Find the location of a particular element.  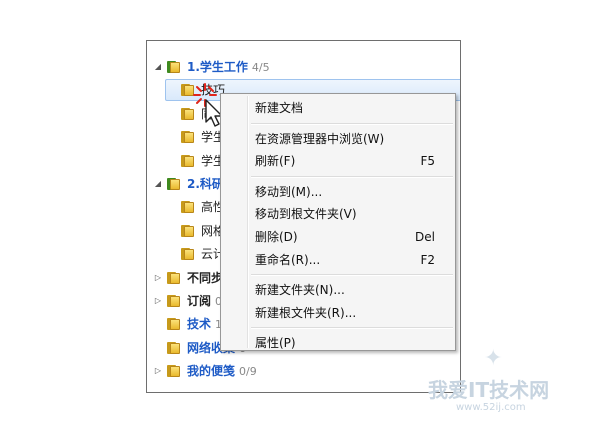

menu-item-shortcut: F5 is located at coordinates (427, 161).